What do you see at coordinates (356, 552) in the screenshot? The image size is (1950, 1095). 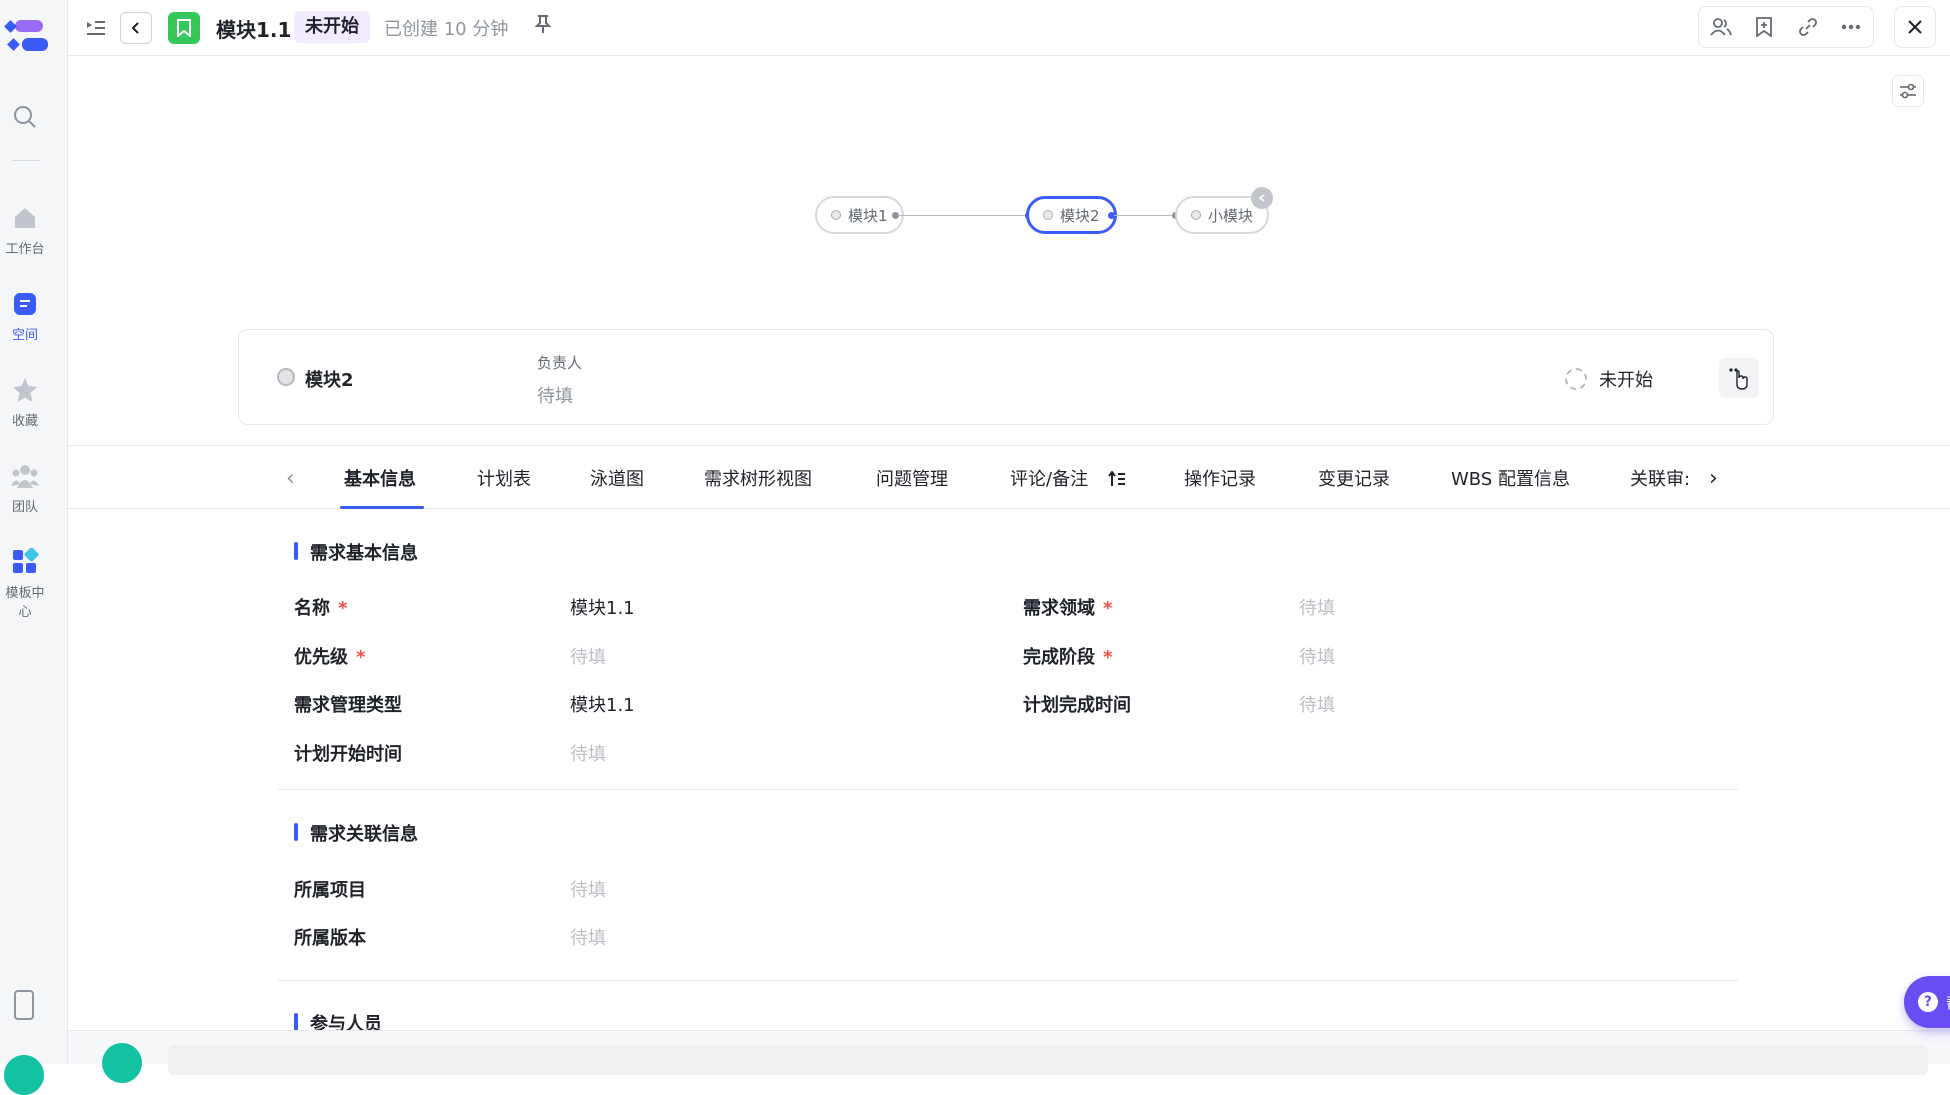 I see `section-title-basic: 需求基本信息` at bounding box center [356, 552].